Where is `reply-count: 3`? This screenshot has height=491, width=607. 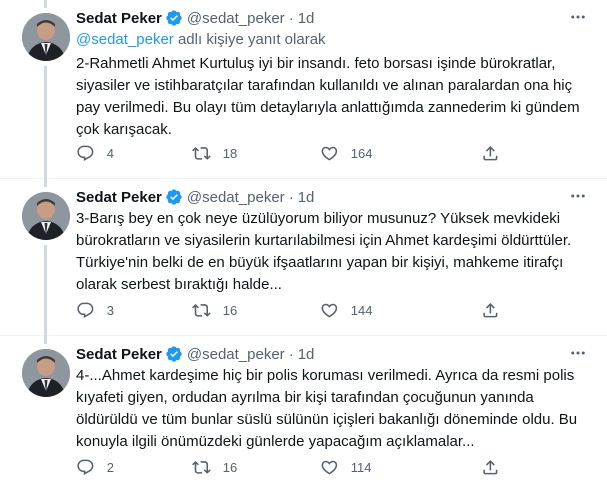 reply-count: 3 is located at coordinates (110, 310).